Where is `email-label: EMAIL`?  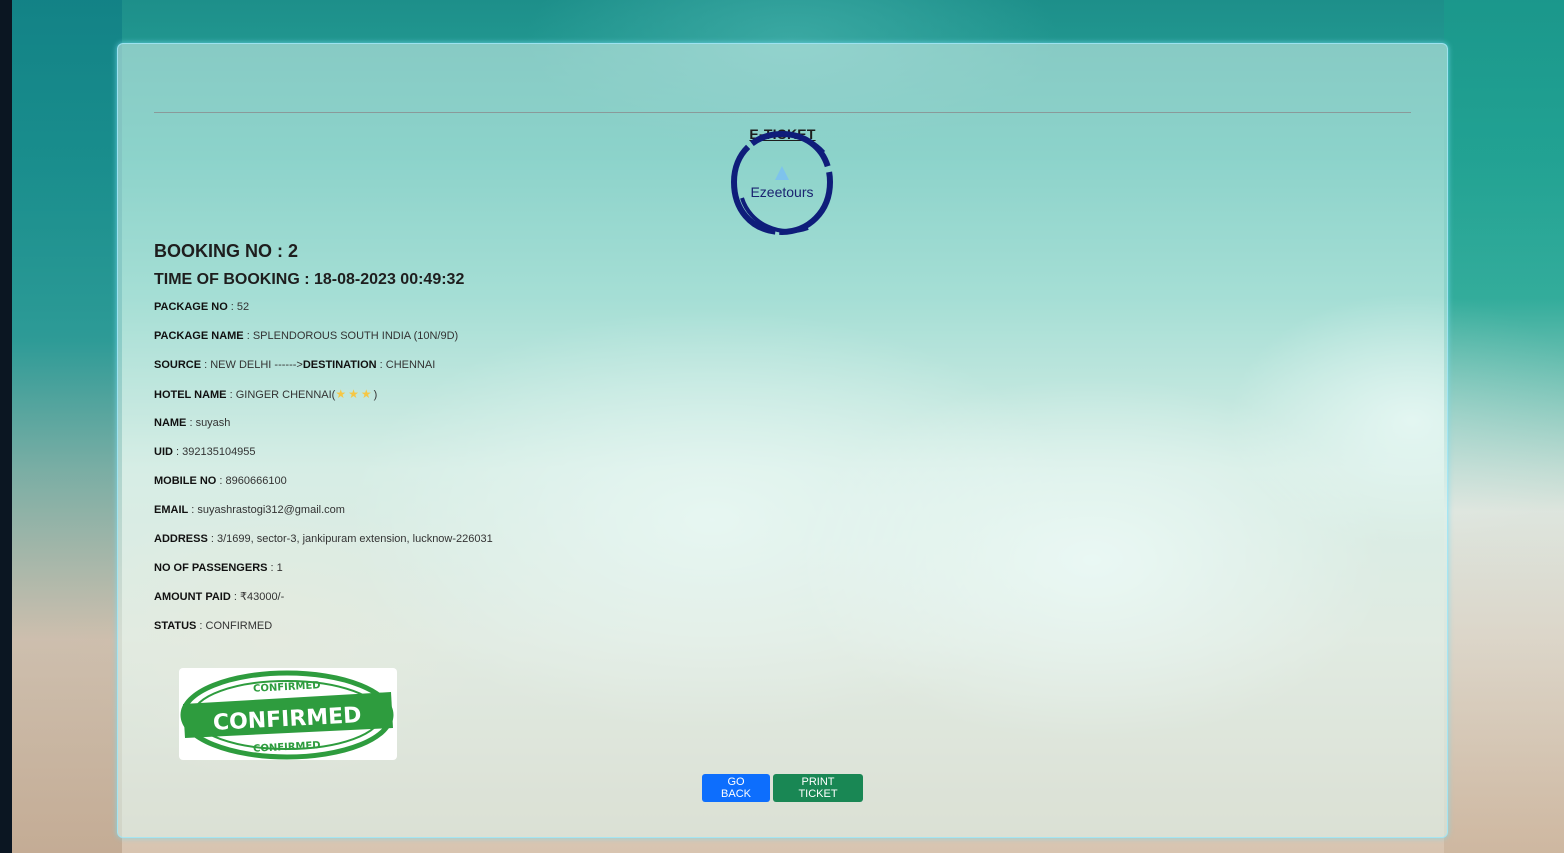 email-label: EMAIL is located at coordinates (171, 510).